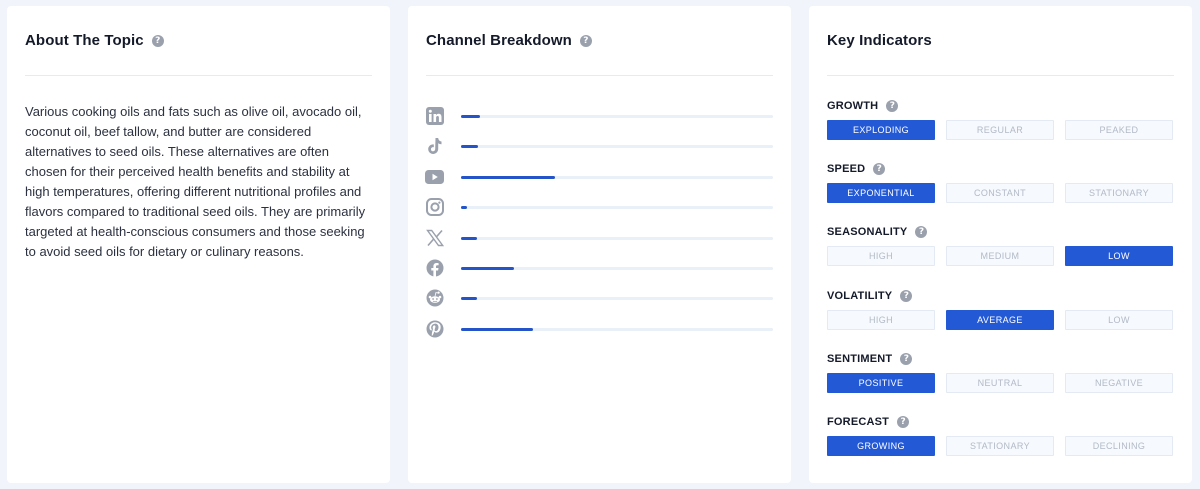 This screenshot has height=489, width=1200. I want to click on indicator-option-constant: CONSTANT, so click(1000, 193).